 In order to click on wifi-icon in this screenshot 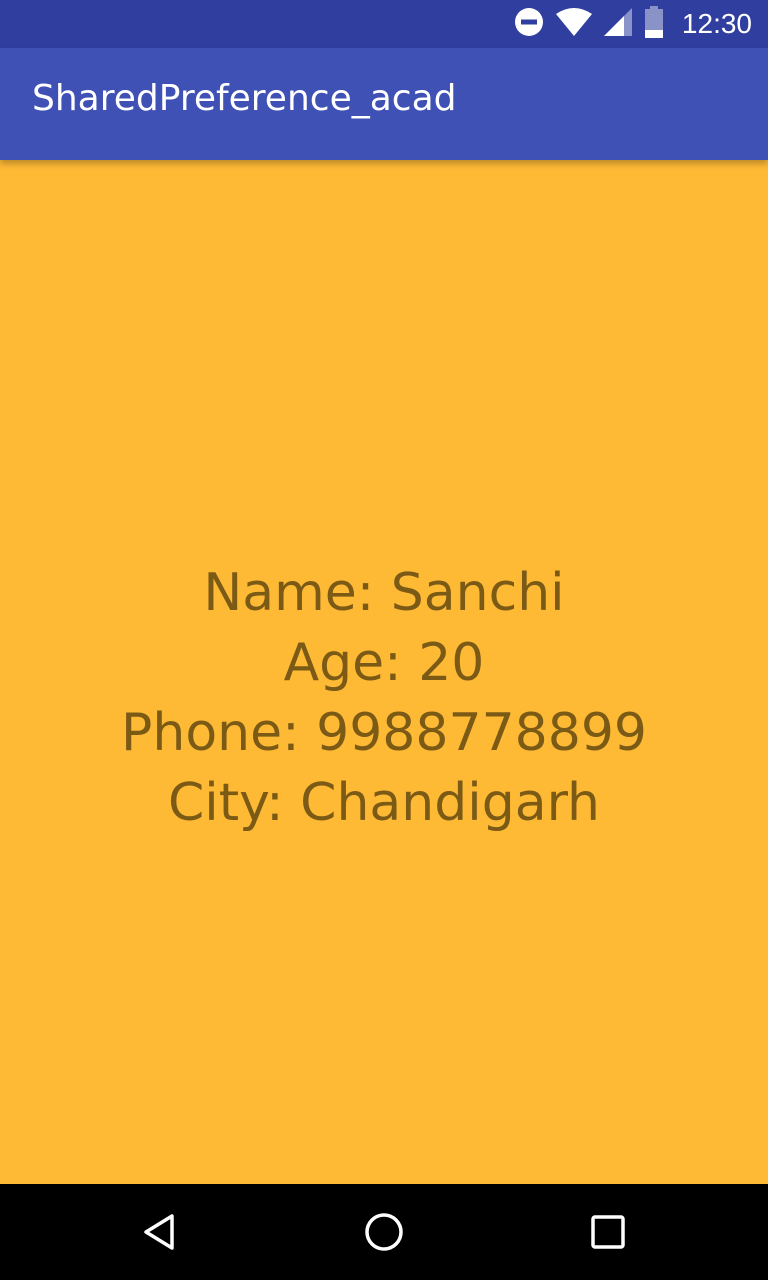, I will do `click(573, 24)`.